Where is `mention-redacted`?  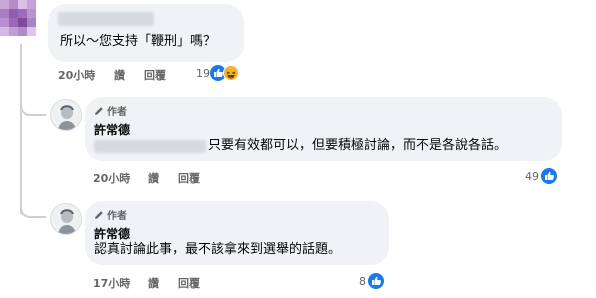
mention-redacted is located at coordinates (150, 146).